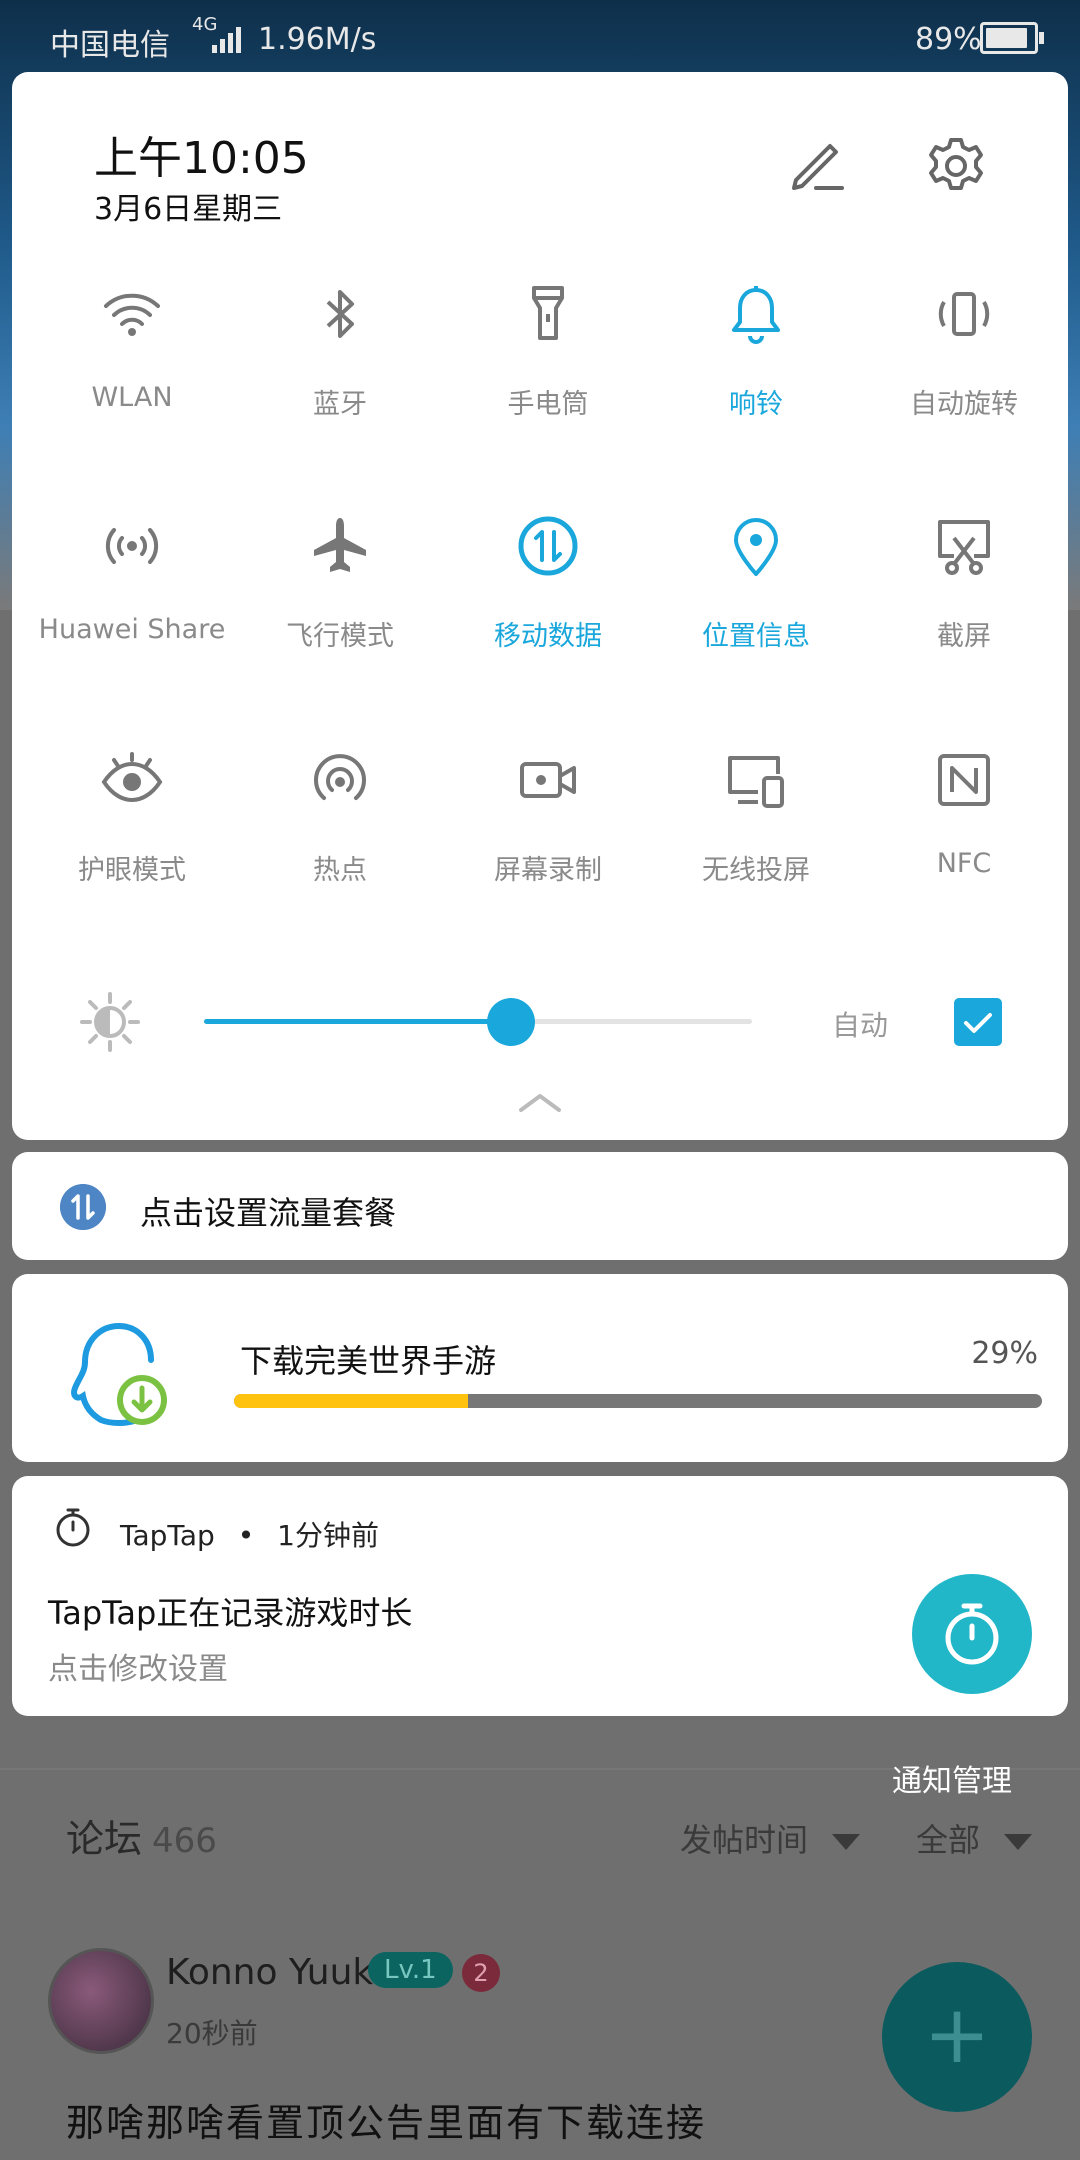  I want to click on notification-taptap: TapTap • 1分钟前 TapTap正在记录游戏时长 点击修改设置, so click(540, 1596).